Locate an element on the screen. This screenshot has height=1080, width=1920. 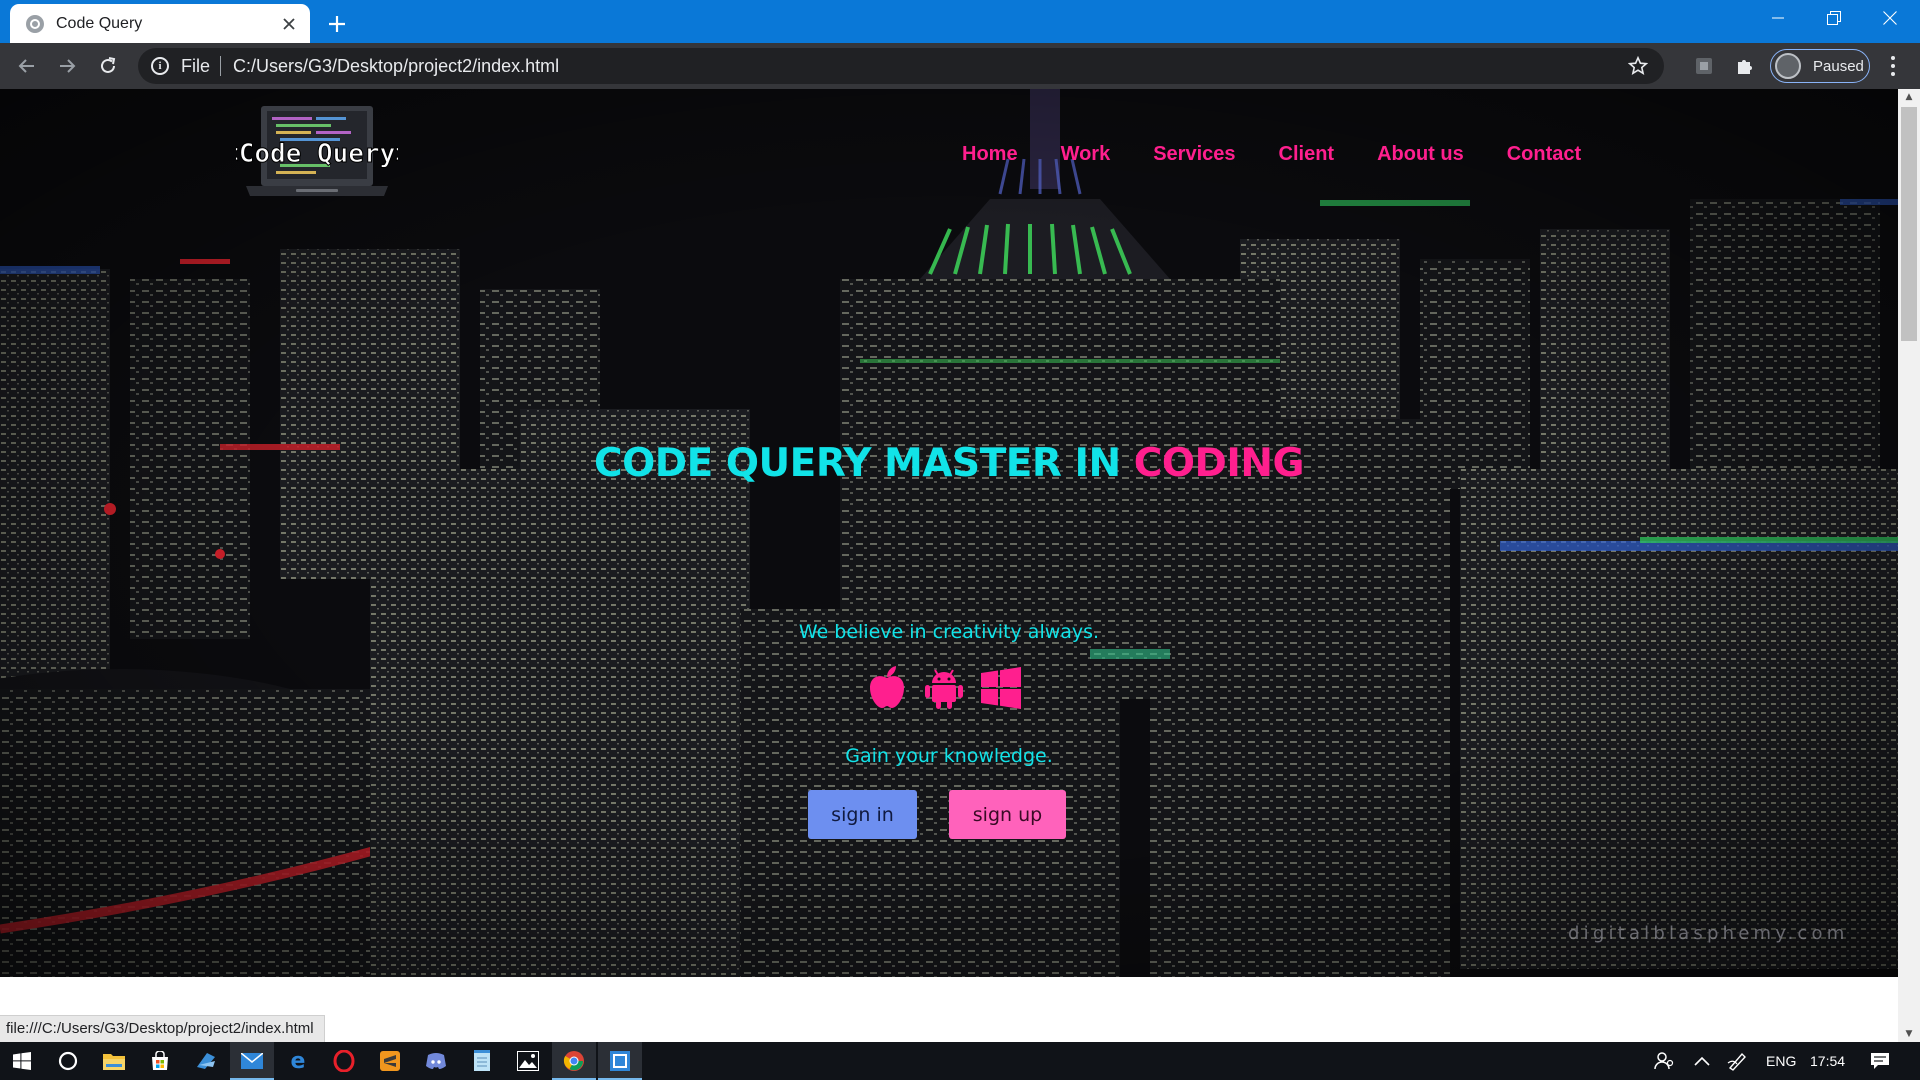
site-info-icon: i is located at coordinates (160, 66).